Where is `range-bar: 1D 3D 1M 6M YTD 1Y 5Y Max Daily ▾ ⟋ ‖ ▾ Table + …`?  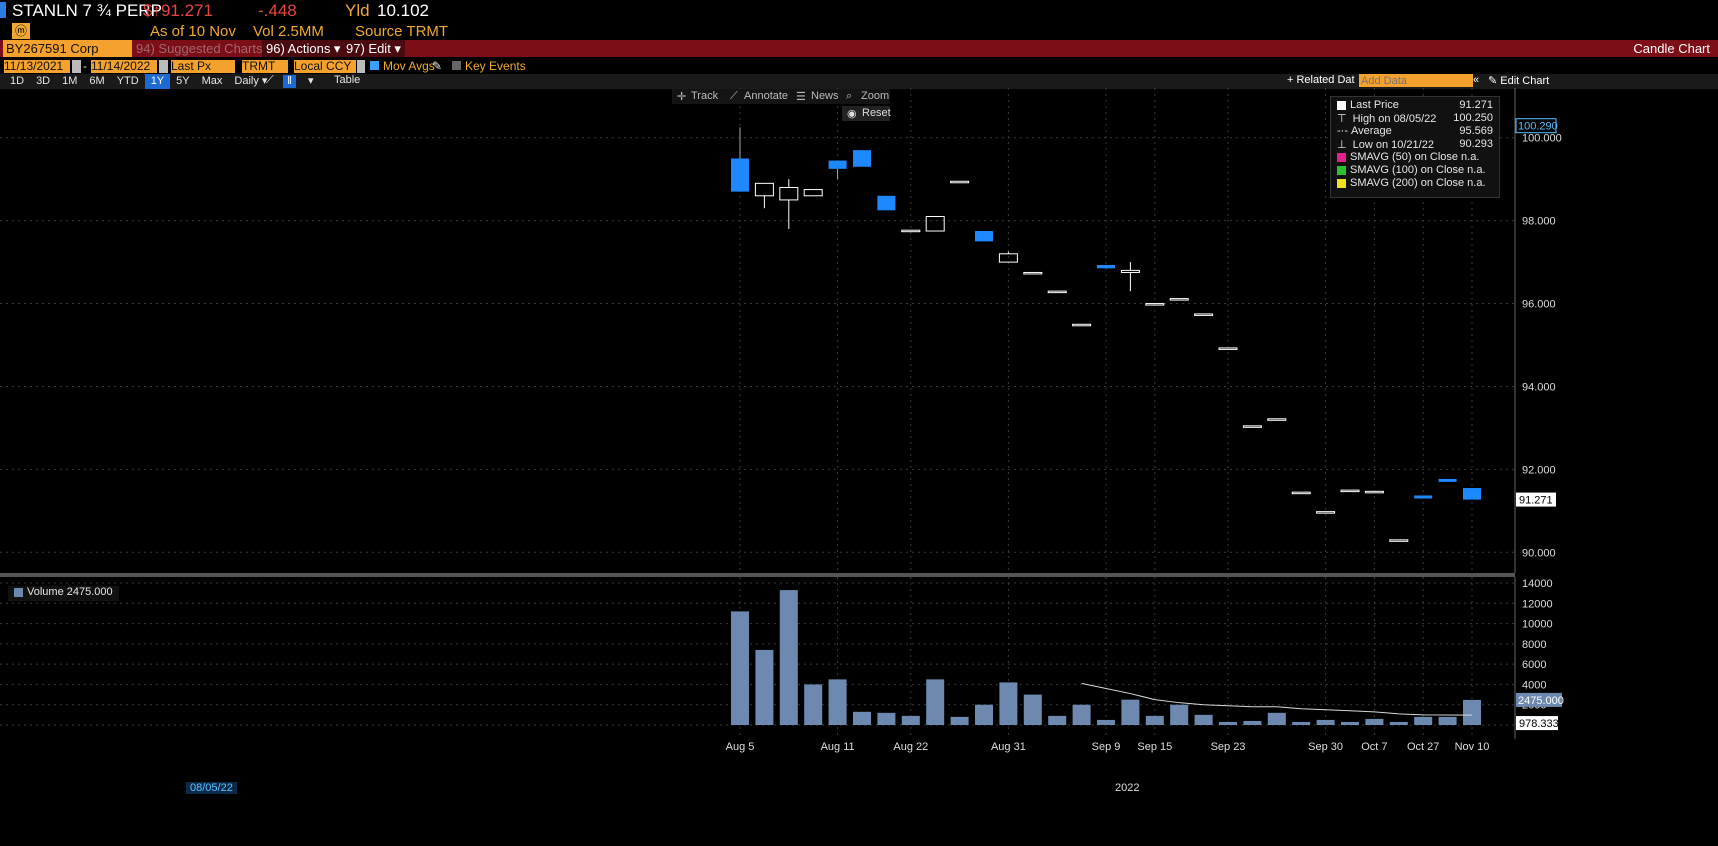 range-bar: 1D 3D 1M 6M YTD 1Y 5Y Max Daily ▾ ⟋ ‖ ▾ Table + … is located at coordinates (859, 81).